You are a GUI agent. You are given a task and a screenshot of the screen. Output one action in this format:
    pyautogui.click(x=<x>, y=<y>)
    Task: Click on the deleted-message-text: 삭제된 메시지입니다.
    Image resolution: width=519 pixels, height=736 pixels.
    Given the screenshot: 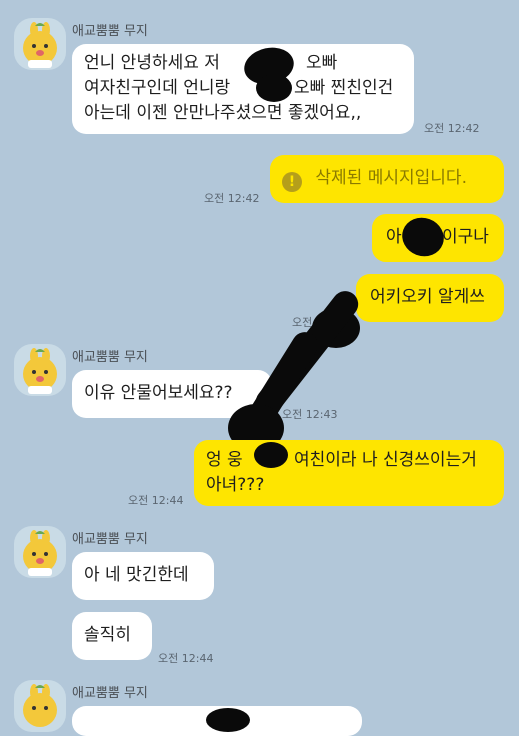 What is the action you would take?
    pyautogui.click(x=391, y=178)
    